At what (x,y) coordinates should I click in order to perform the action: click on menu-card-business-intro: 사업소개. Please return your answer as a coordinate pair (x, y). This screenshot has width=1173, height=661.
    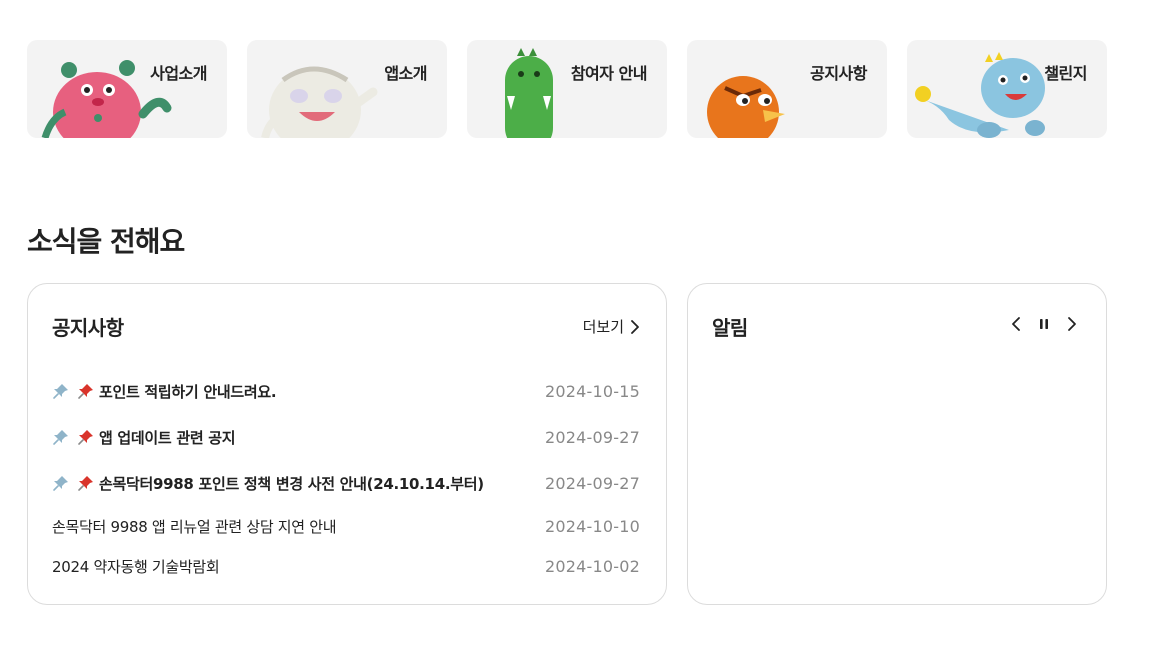
    Looking at the image, I should click on (127, 89).